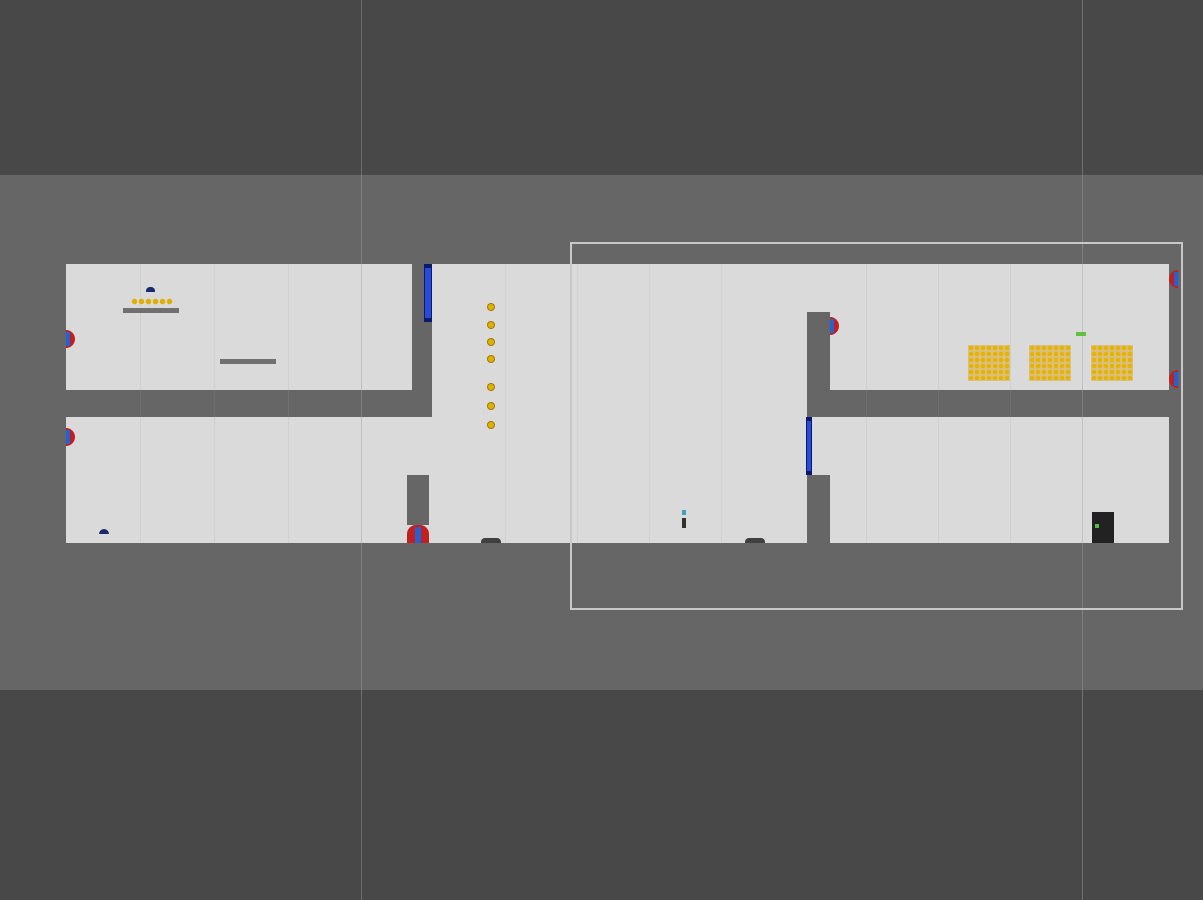 Image resolution: width=1203 pixels, height=900 pixels. Describe the element at coordinates (809, 446) in the screenshot. I see `door-blue-right` at that location.